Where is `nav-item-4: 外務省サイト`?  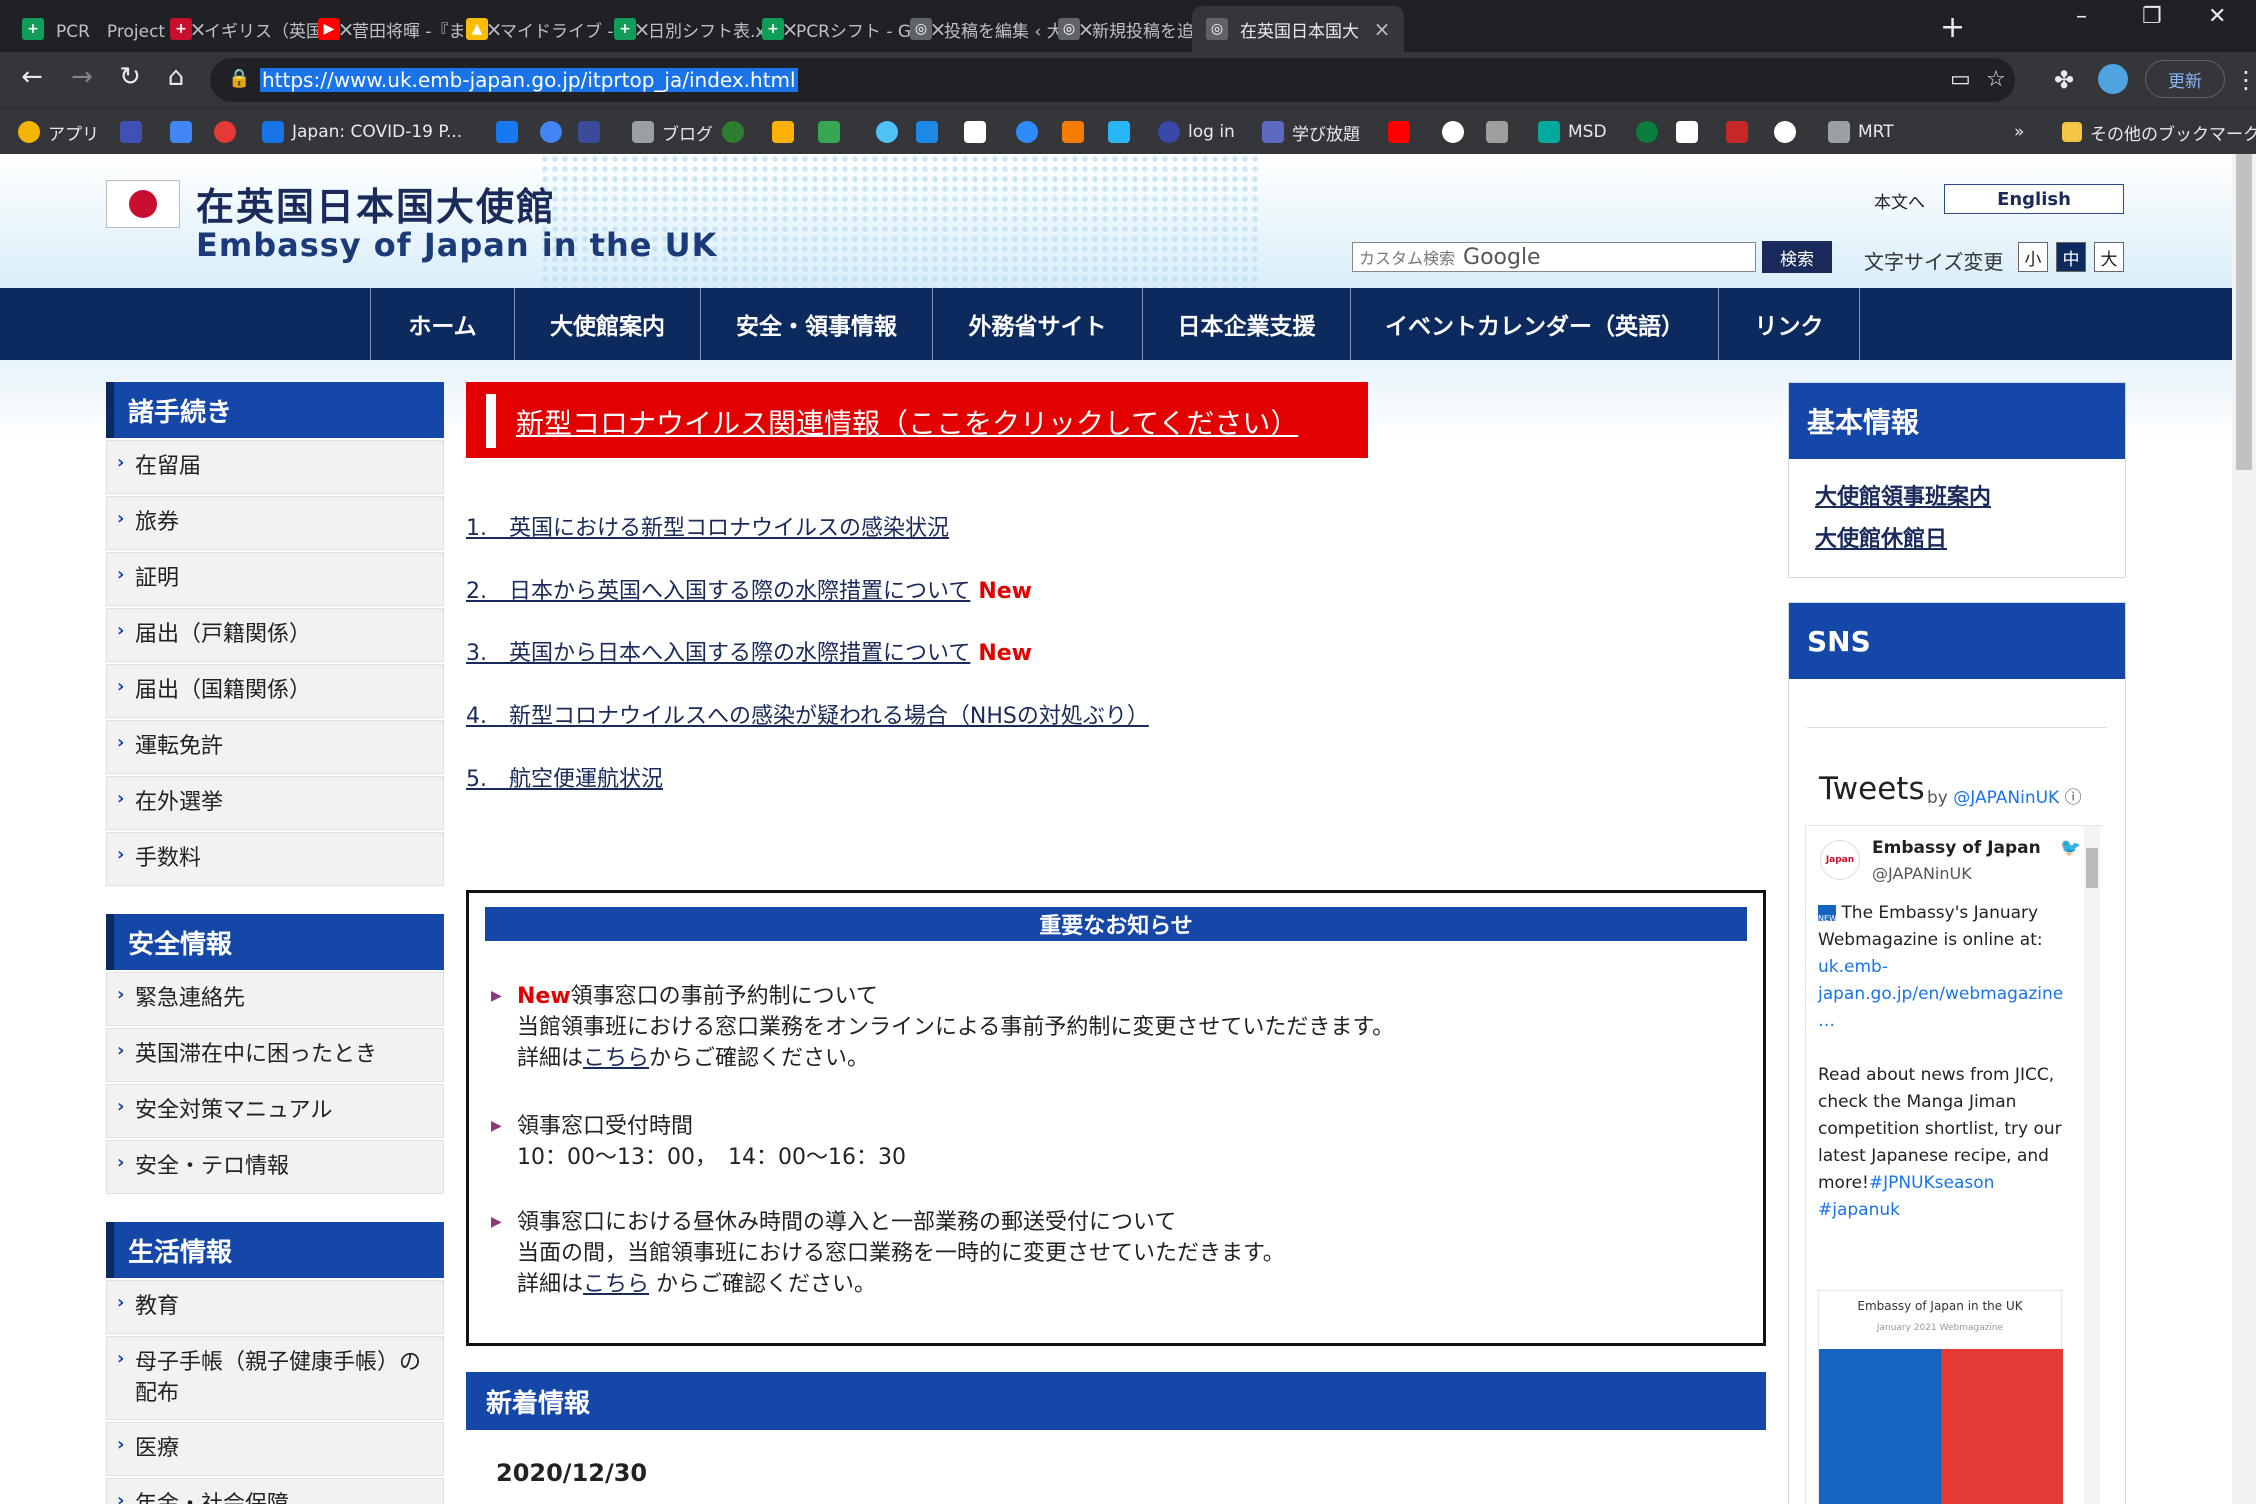 nav-item-4: 外務省サイト is located at coordinates (1037, 324).